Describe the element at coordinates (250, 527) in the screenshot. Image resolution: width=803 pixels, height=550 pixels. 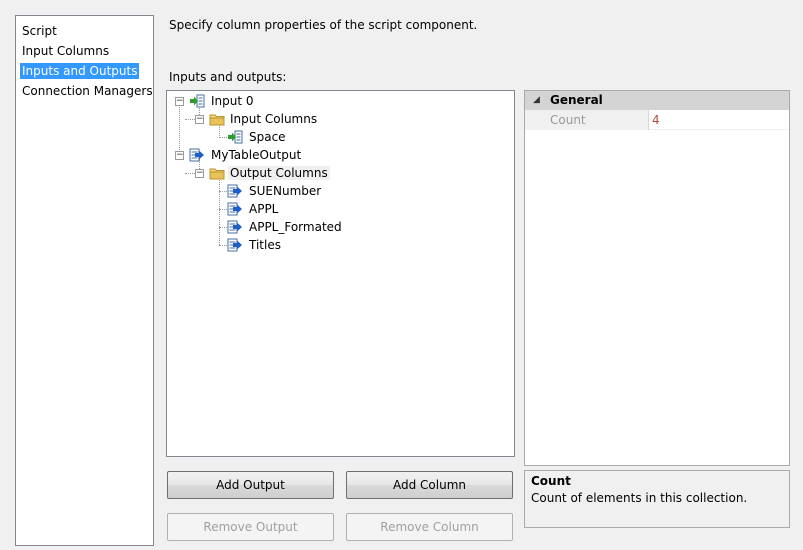
I see `remove-output-button: Remove Output` at that location.